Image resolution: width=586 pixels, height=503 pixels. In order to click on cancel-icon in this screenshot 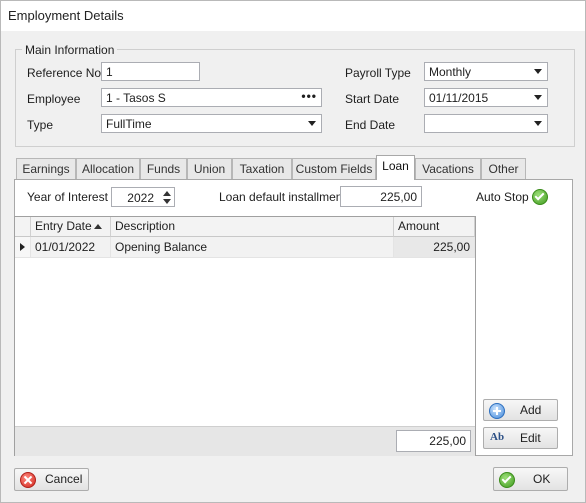, I will do `click(28, 480)`.